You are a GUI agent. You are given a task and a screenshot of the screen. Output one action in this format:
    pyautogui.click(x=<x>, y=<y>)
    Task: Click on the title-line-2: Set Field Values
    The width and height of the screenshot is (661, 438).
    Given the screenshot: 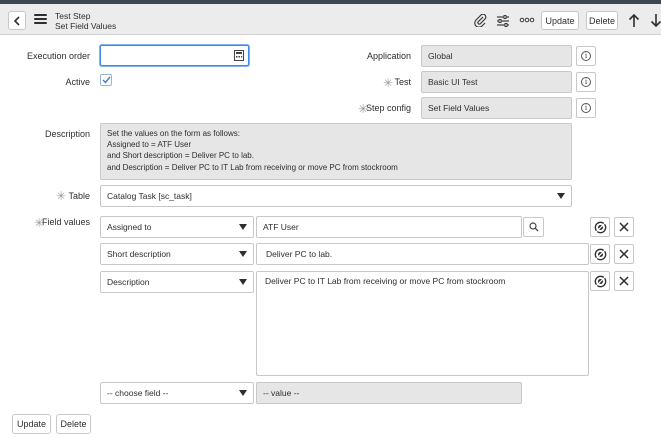 What is the action you would take?
    pyautogui.click(x=86, y=25)
    